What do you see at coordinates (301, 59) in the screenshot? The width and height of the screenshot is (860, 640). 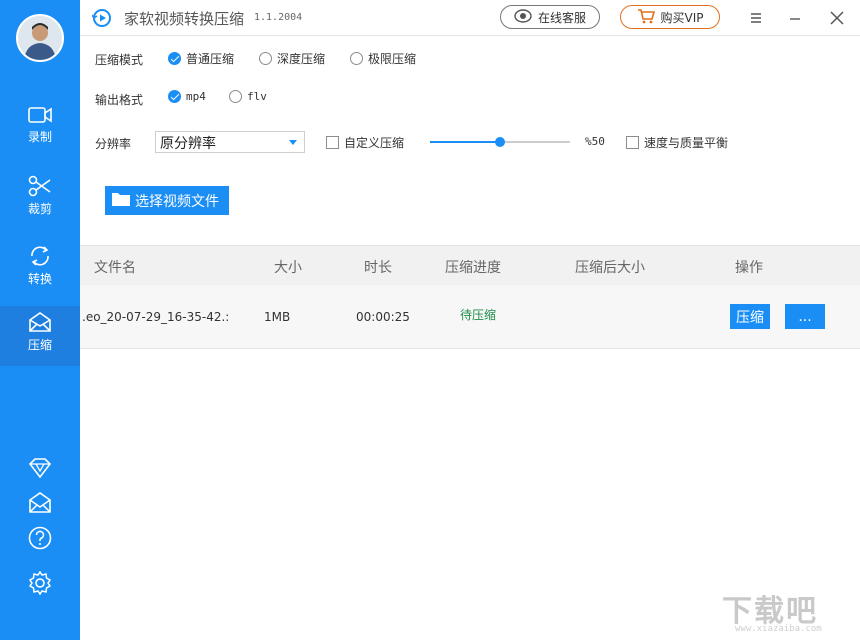 I see `radio-label: 深度压缩` at bounding box center [301, 59].